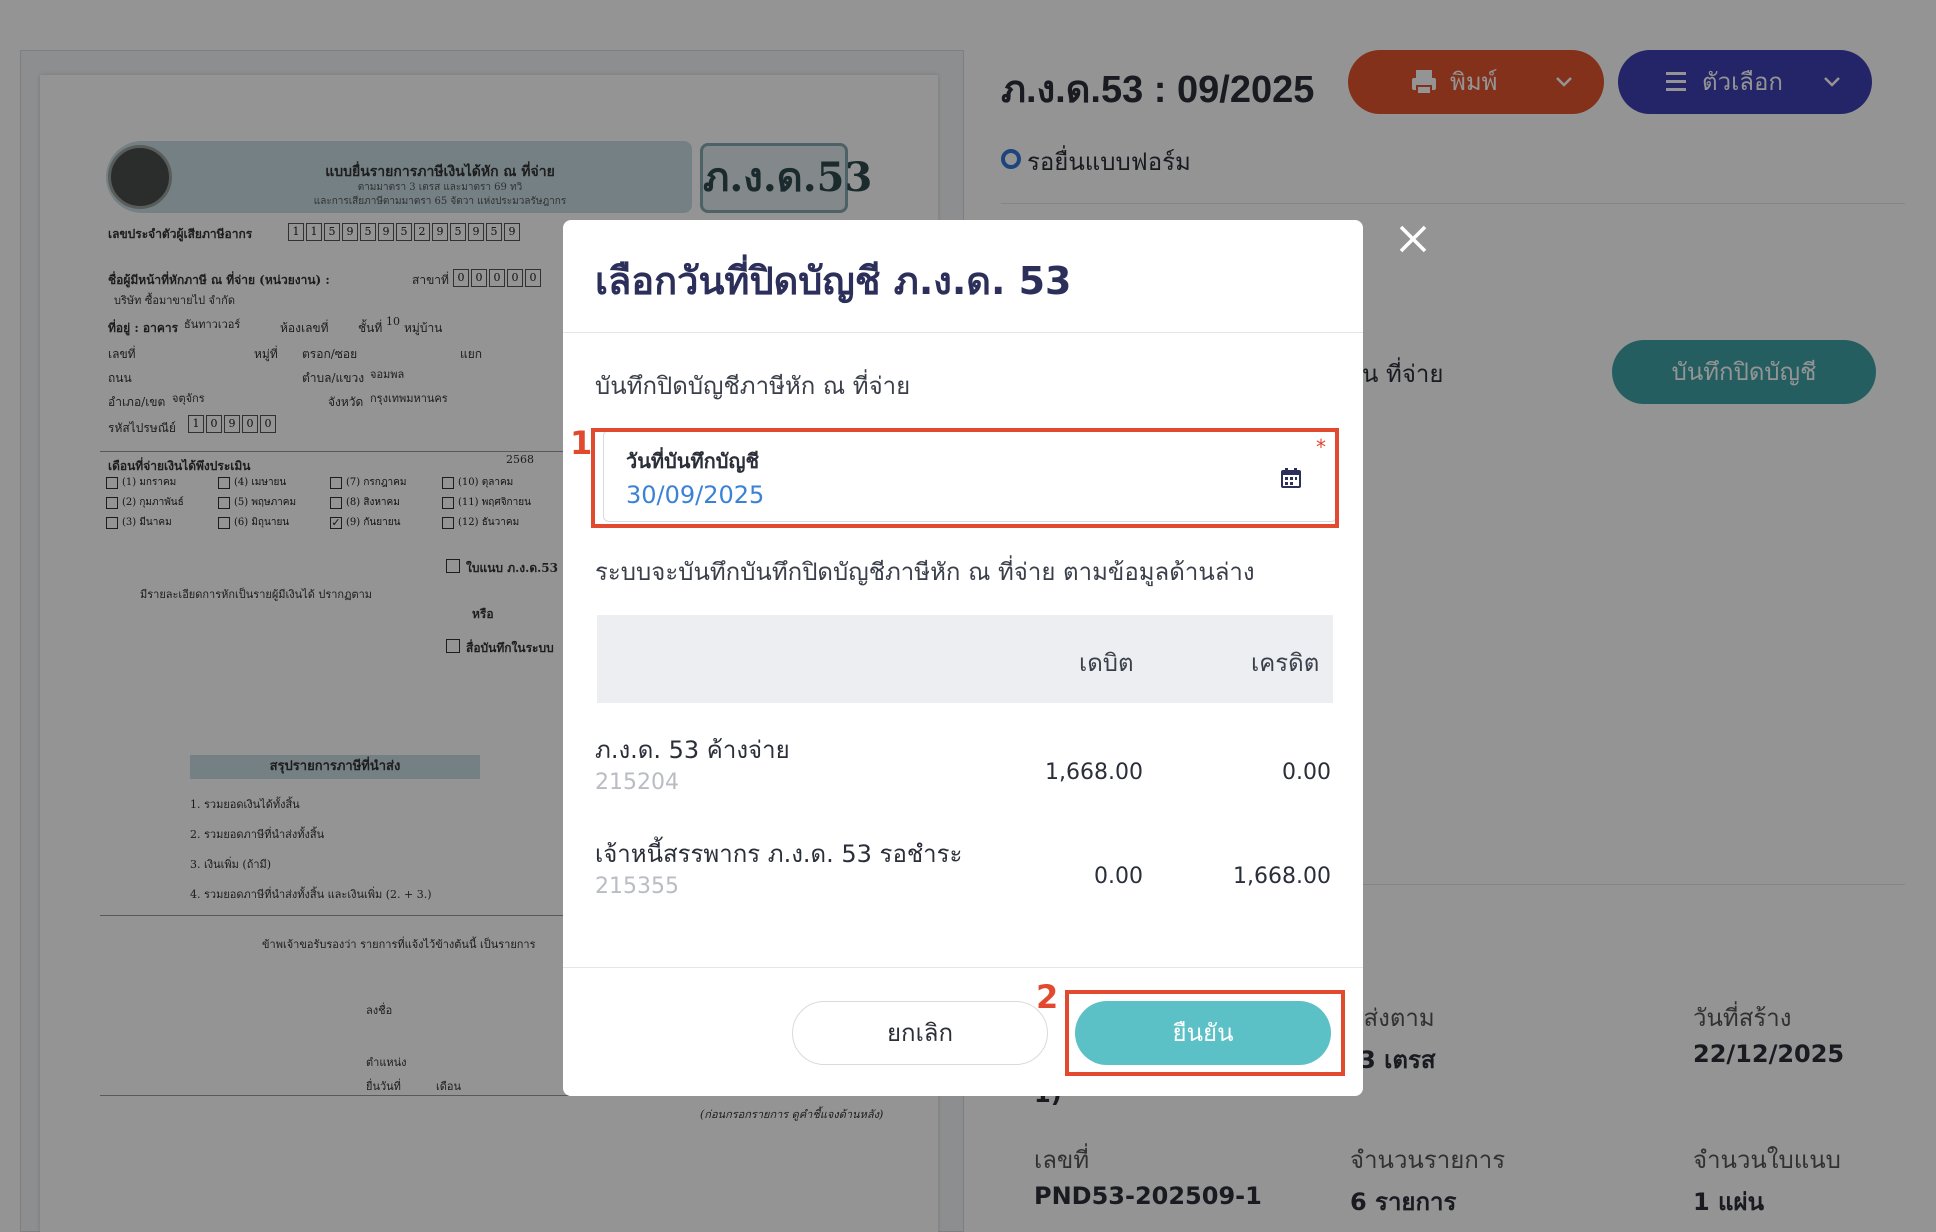  I want to click on debit-header: เดบิต, so click(1106, 663).